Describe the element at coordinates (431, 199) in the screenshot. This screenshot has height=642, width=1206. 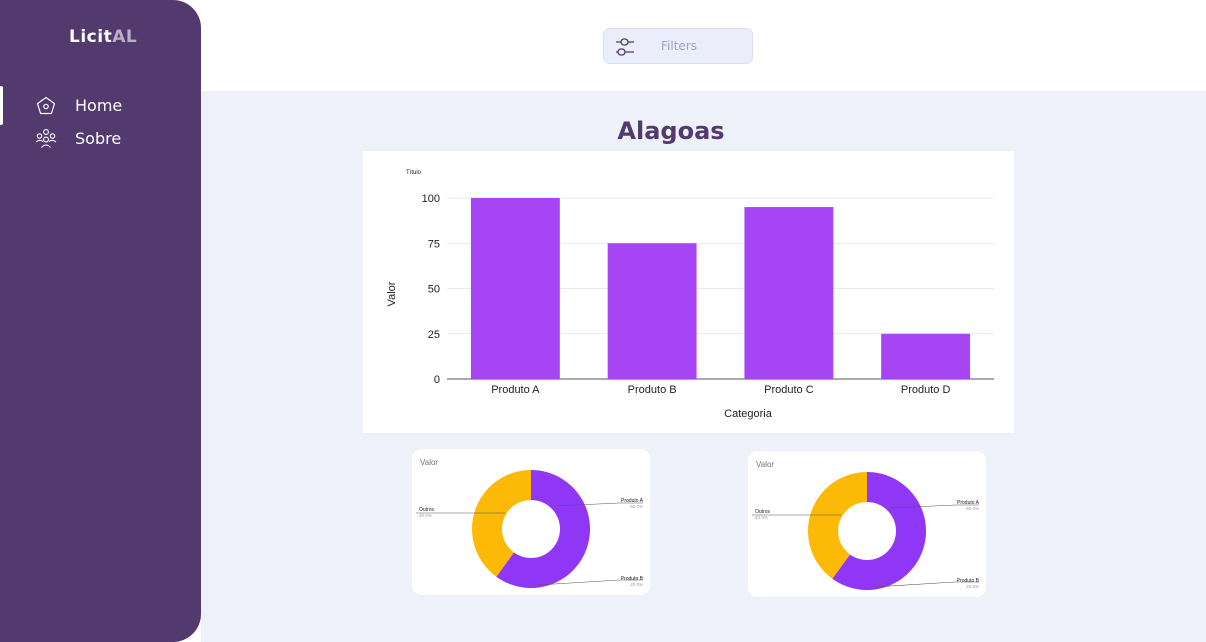
I see `y-tick-label: 100` at that location.